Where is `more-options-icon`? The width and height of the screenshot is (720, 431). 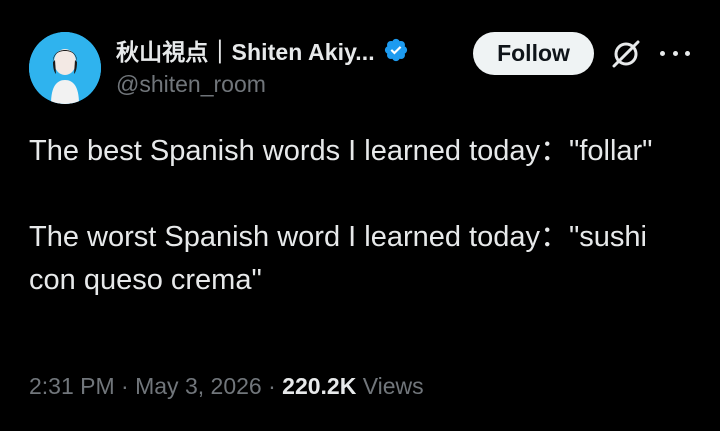 more-options-icon is located at coordinates (675, 53).